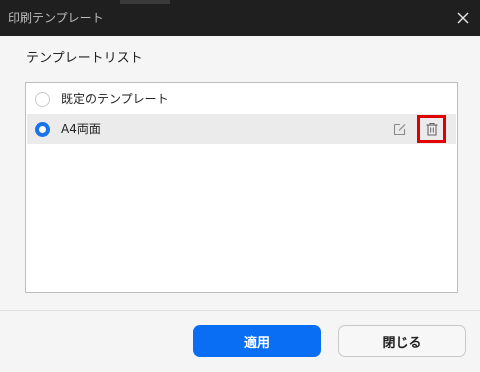 The image size is (480, 372). I want to click on window-title: 印刷テンプレート, so click(56, 18).